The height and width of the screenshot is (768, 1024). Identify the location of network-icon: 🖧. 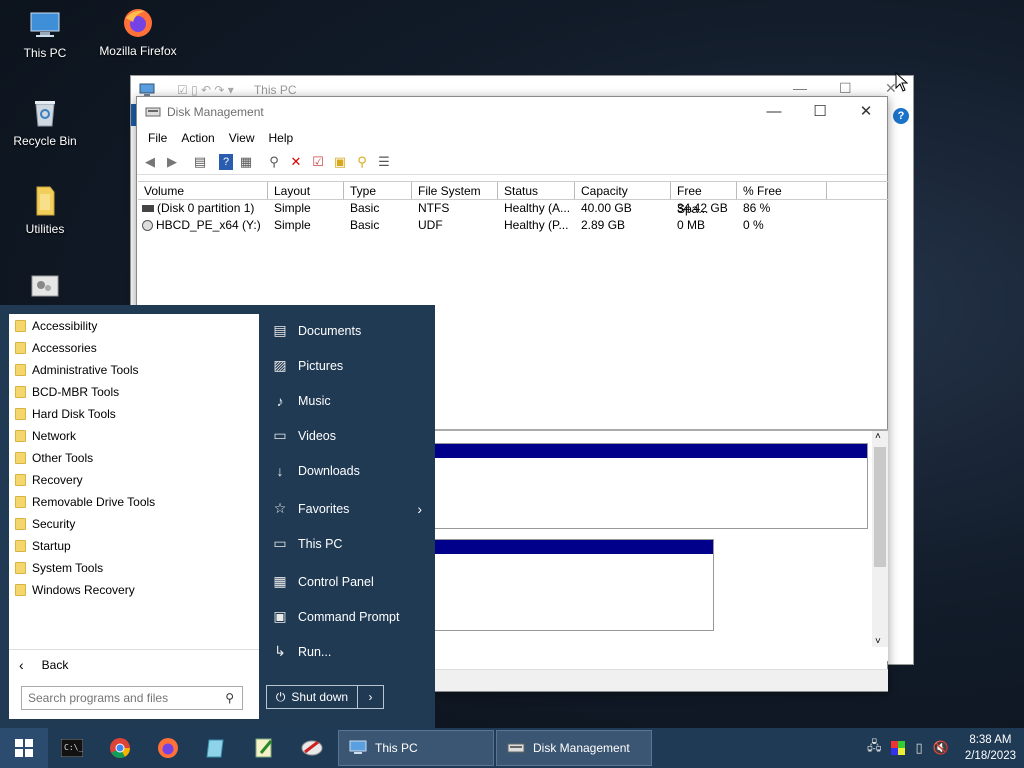
(874, 748).